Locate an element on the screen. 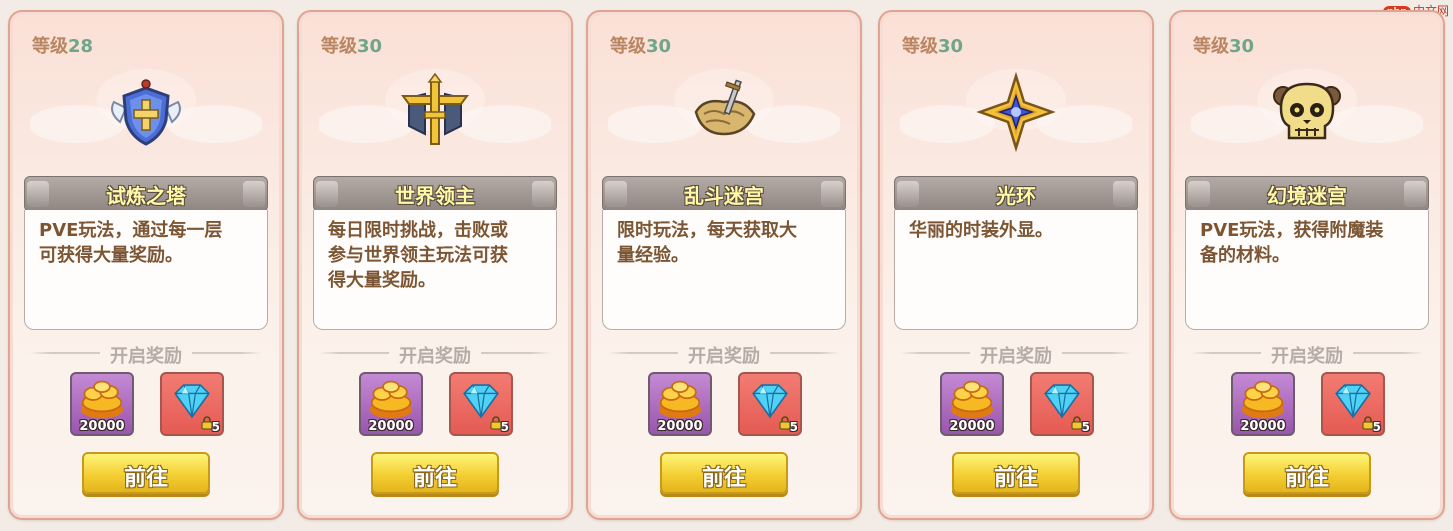 The width and height of the screenshot is (1453, 531). description-box: 华丽的时装外显。 is located at coordinates (1016, 270).